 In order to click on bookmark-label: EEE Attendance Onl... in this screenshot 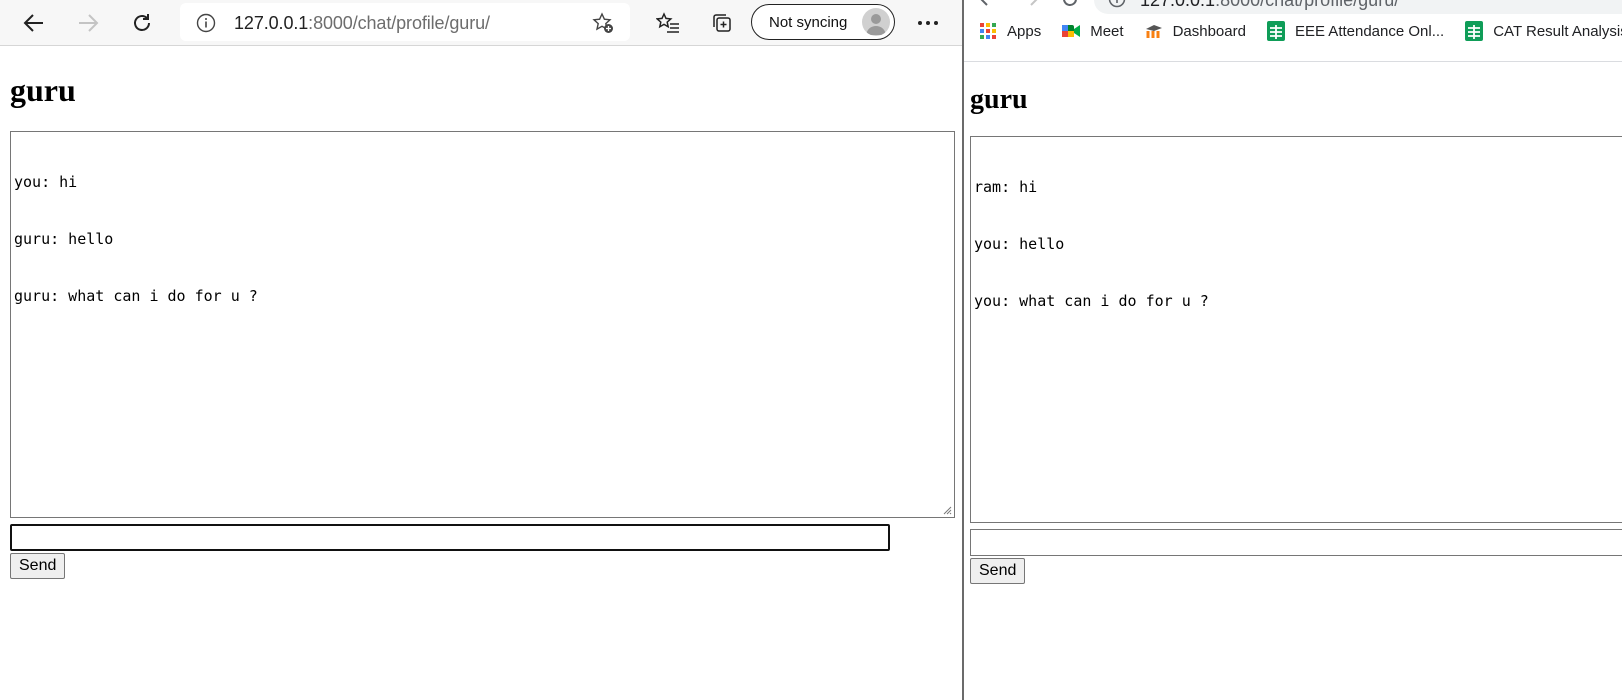, I will do `click(1369, 31)`.